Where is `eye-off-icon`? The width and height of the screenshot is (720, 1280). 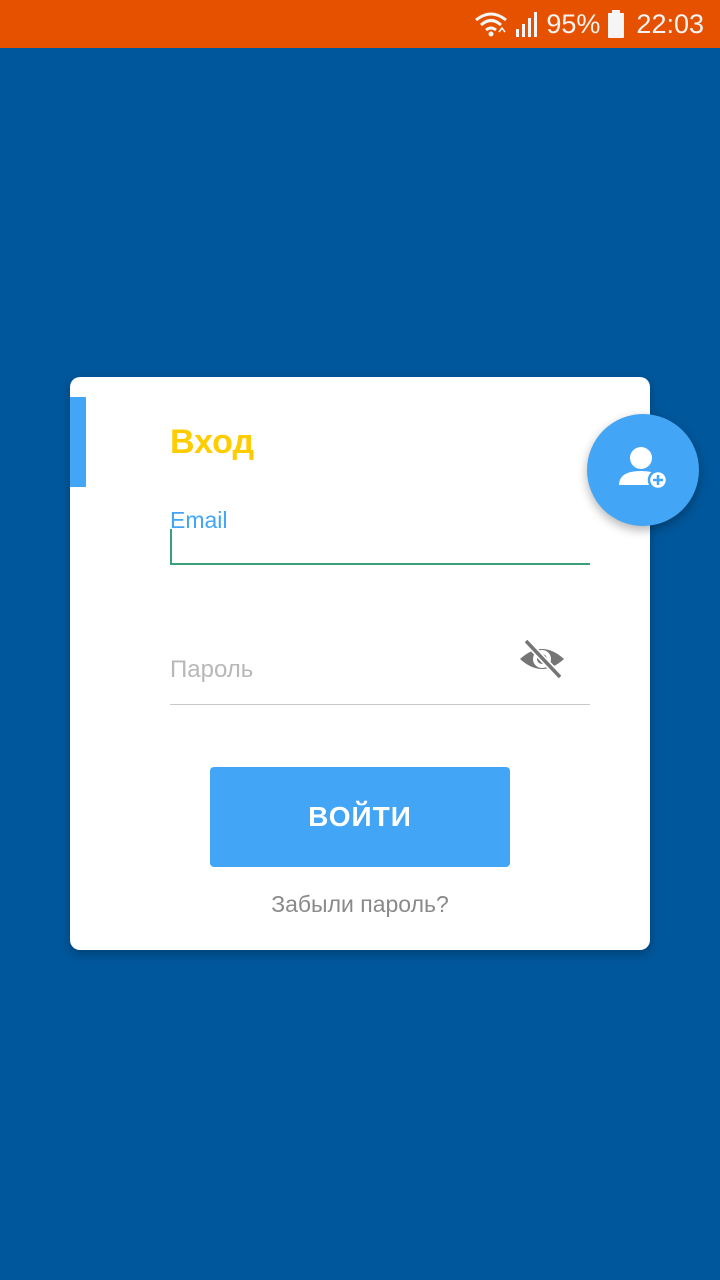
eye-off-icon is located at coordinates (542, 659).